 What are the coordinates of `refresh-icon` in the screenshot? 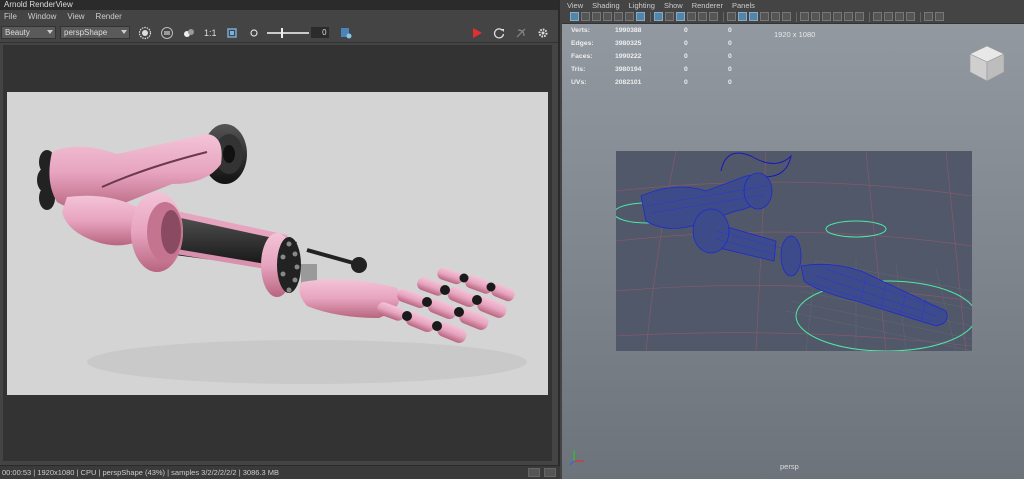 It's located at (499, 32).